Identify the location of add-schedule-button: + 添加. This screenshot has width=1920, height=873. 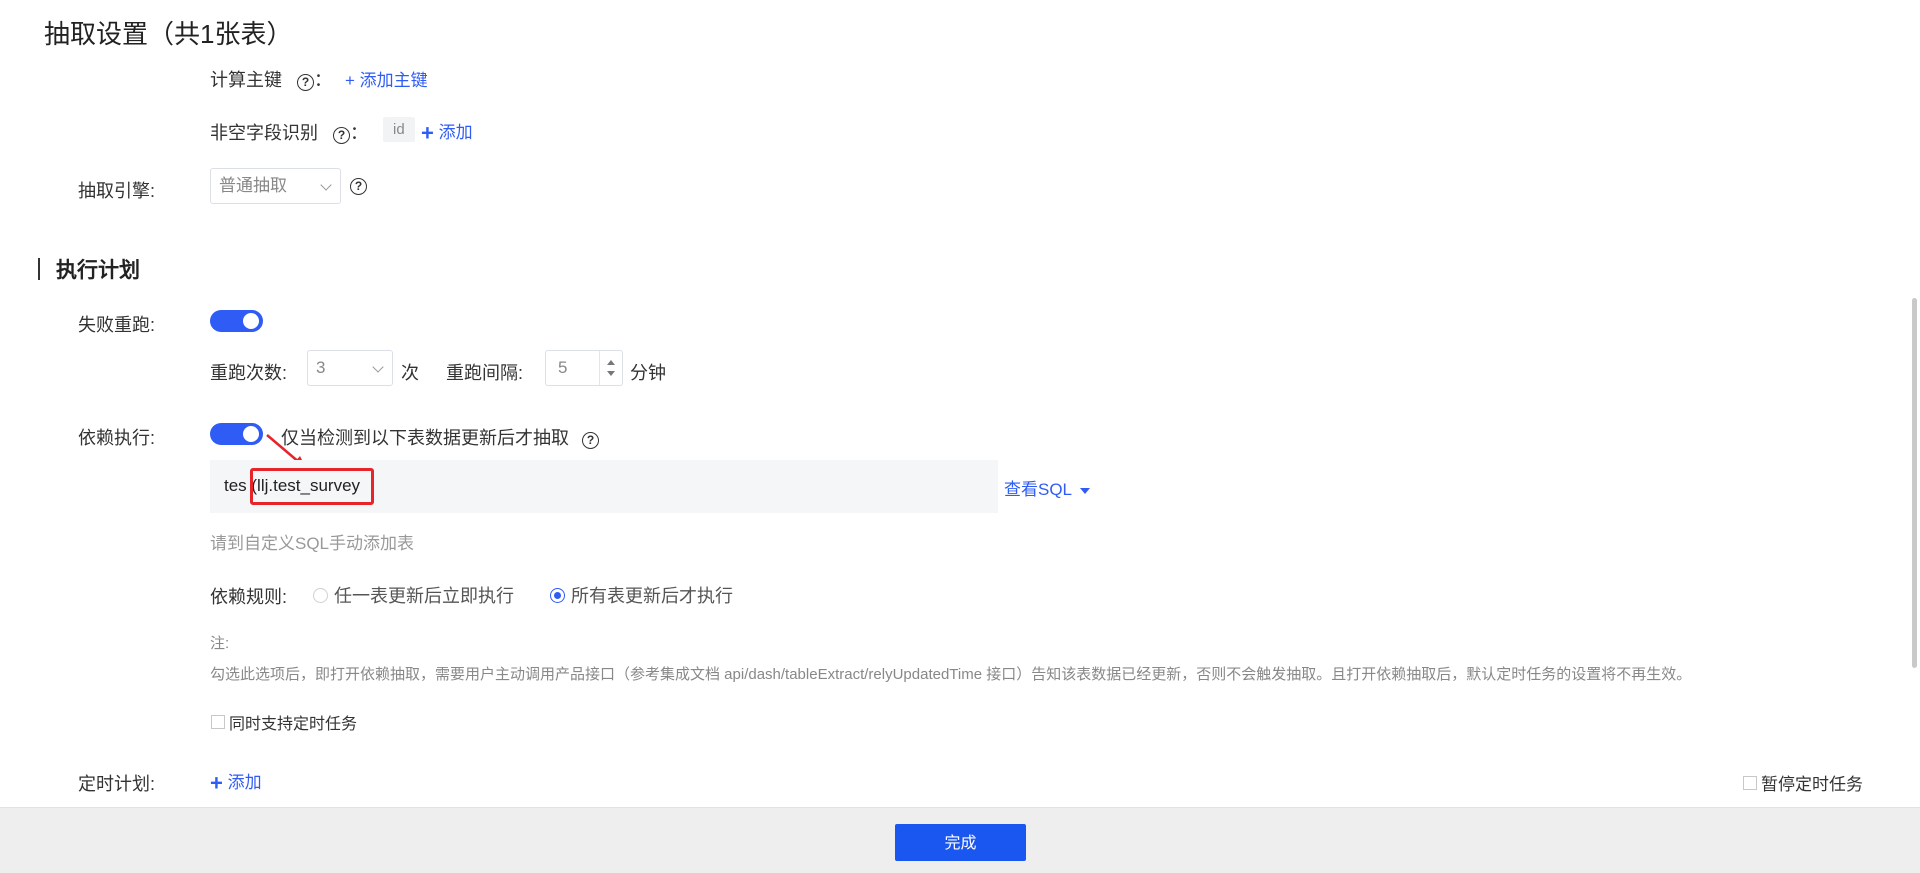
(236, 782).